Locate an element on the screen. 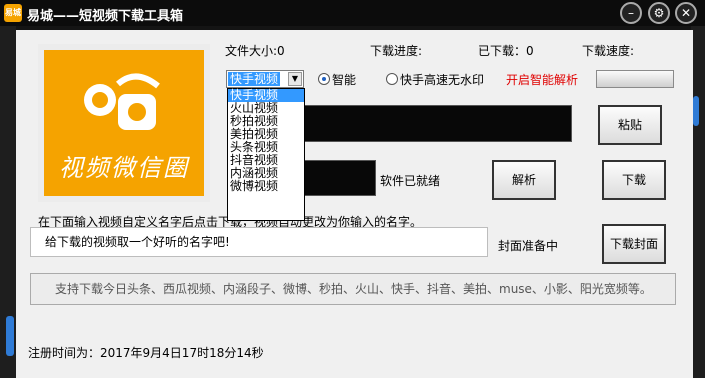 This screenshot has height=378, width=705. no-watermark-radio is located at coordinates (392, 79).